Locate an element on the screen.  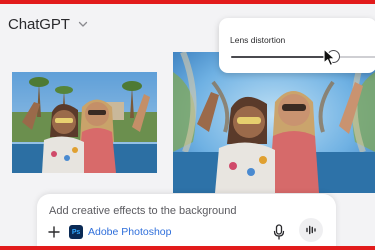
slider-label: Lens distortion is located at coordinates (258, 40).